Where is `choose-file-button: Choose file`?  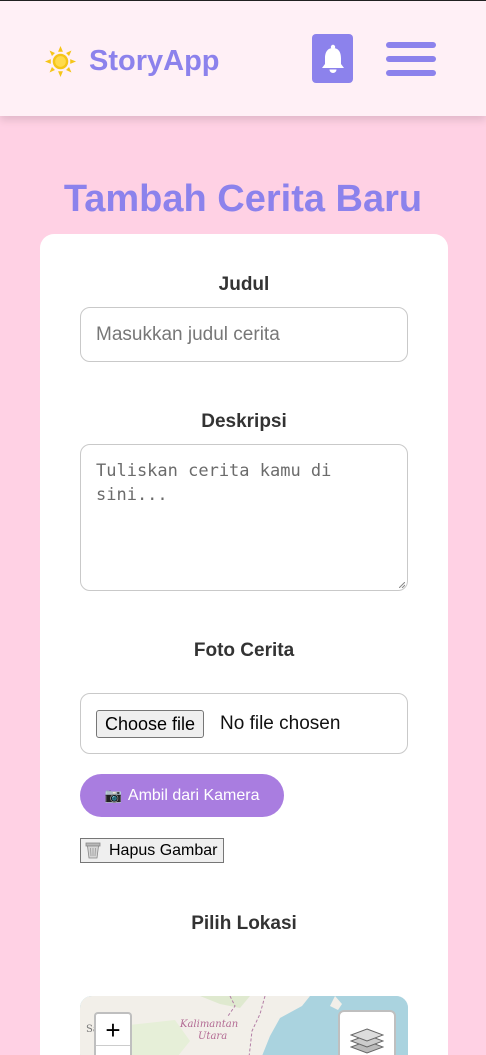
choose-file-button: Choose file is located at coordinates (150, 724).